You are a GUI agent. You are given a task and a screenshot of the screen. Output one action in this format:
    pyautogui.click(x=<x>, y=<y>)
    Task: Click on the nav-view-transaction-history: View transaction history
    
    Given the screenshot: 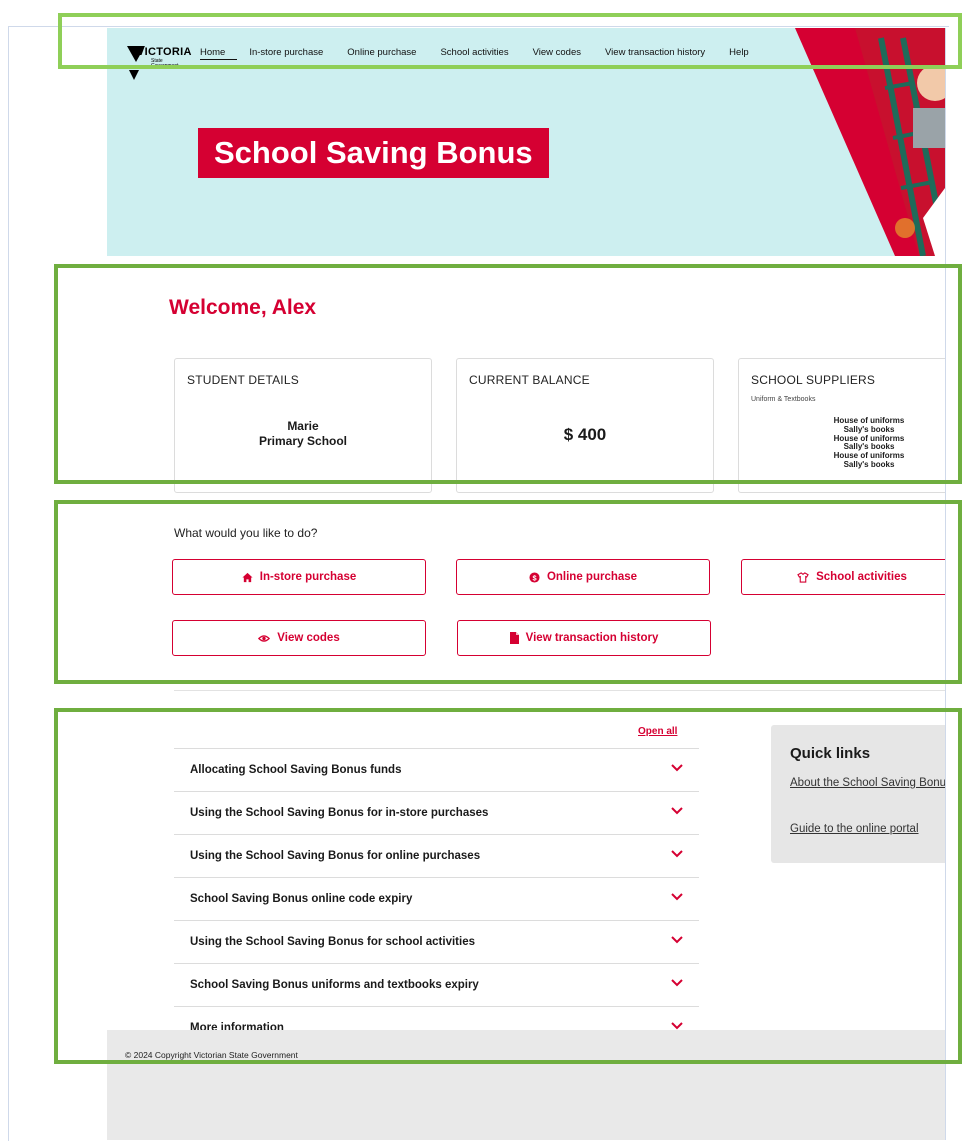 What is the action you would take?
    pyautogui.click(x=655, y=53)
    